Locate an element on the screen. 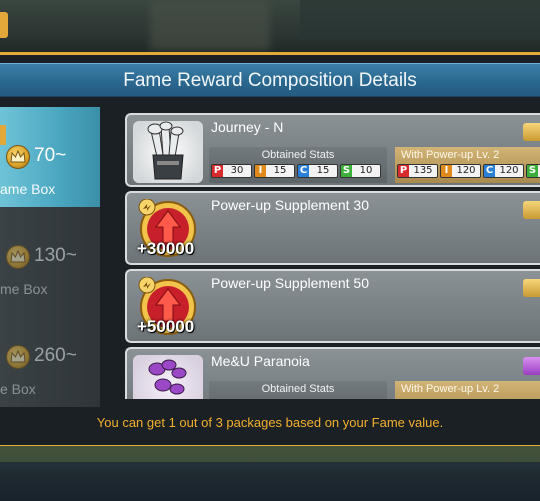  tier-score: 130~ is located at coordinates (55, 255).